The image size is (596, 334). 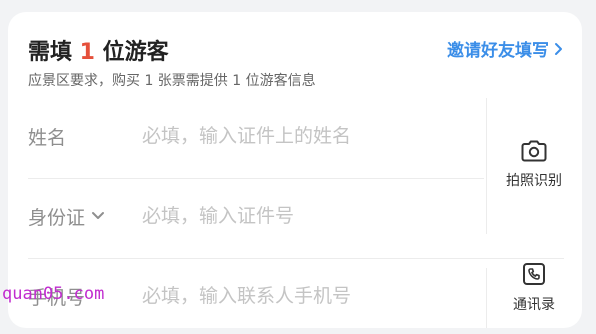 What do you see at coordinates (534, 151) in the screenshot?
I see `camera-icon` at bounding box center [534, 151].